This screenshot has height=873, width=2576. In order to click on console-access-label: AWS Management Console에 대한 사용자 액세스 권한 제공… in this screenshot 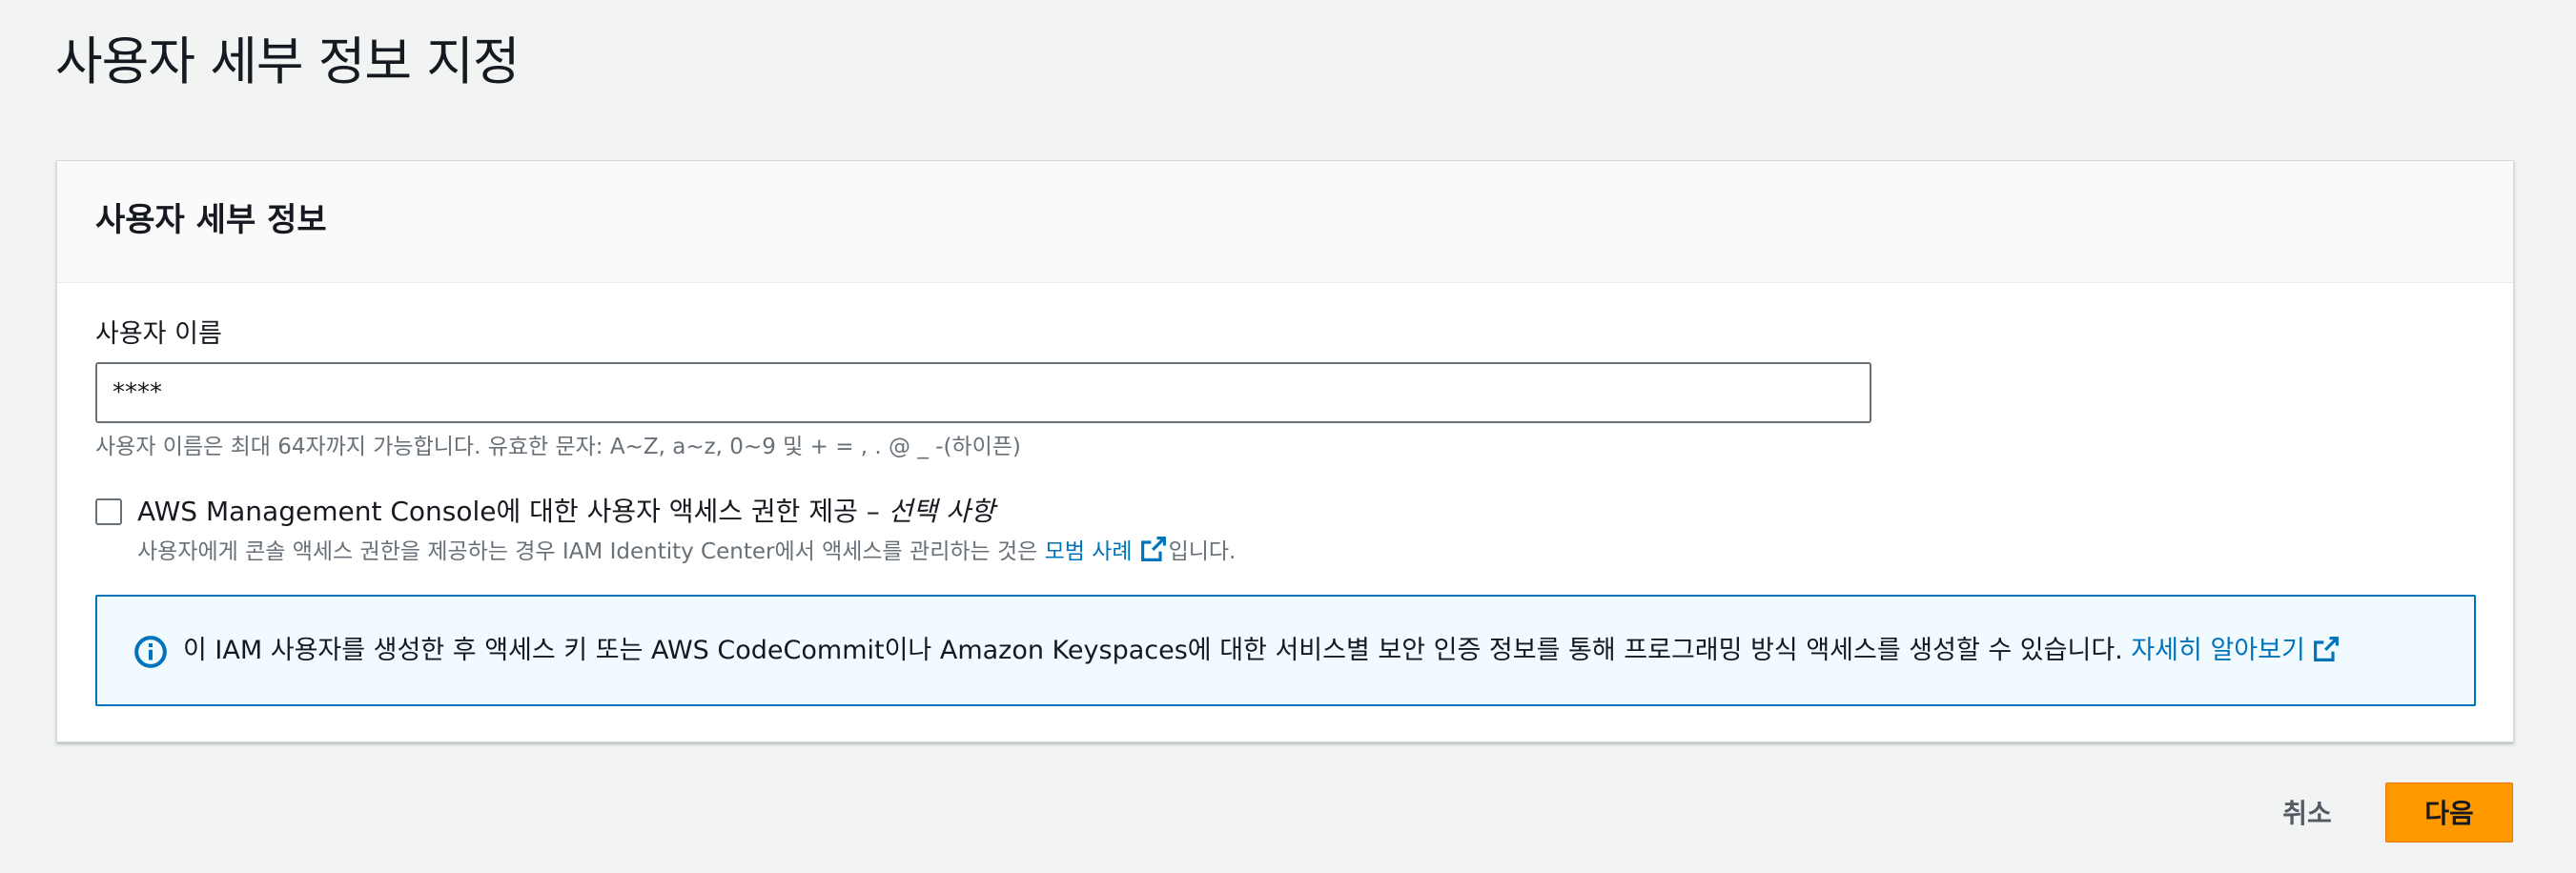, I will do `click(566, 512)`.